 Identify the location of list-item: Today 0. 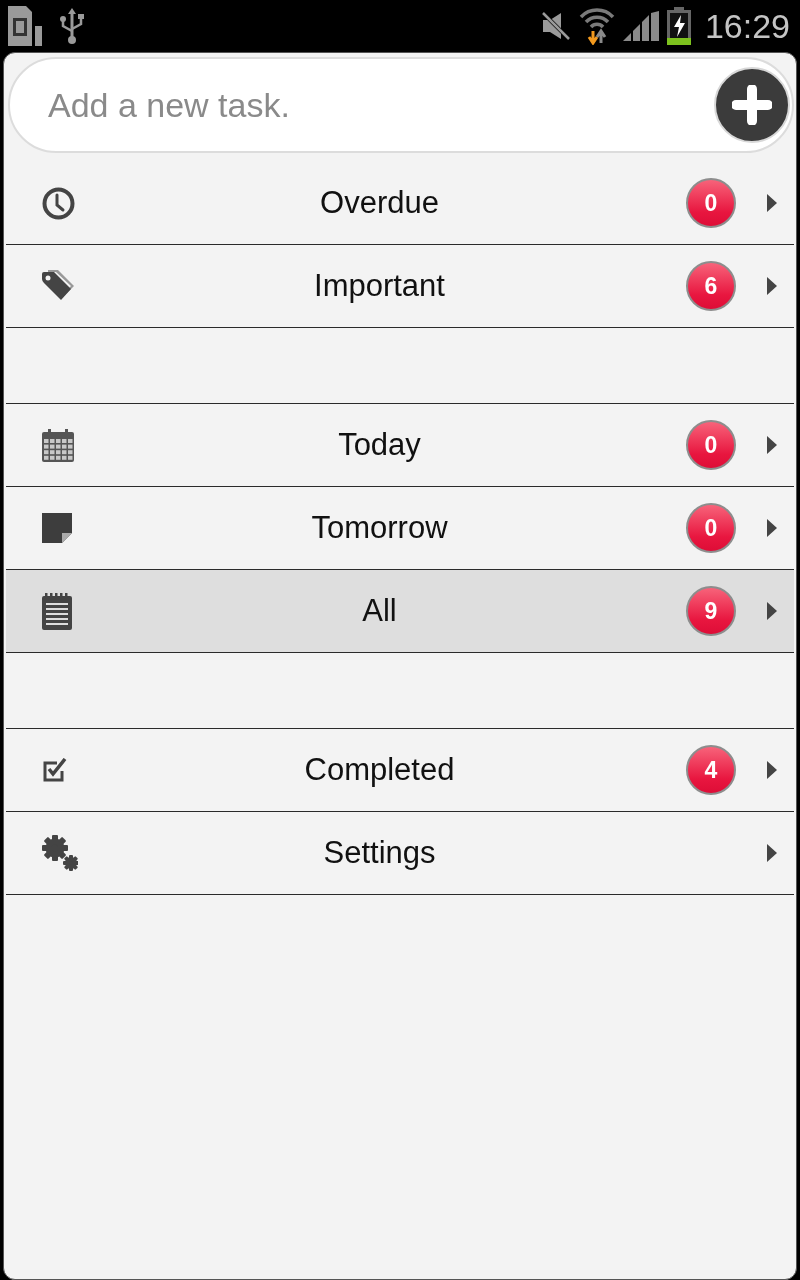
(400, 445).